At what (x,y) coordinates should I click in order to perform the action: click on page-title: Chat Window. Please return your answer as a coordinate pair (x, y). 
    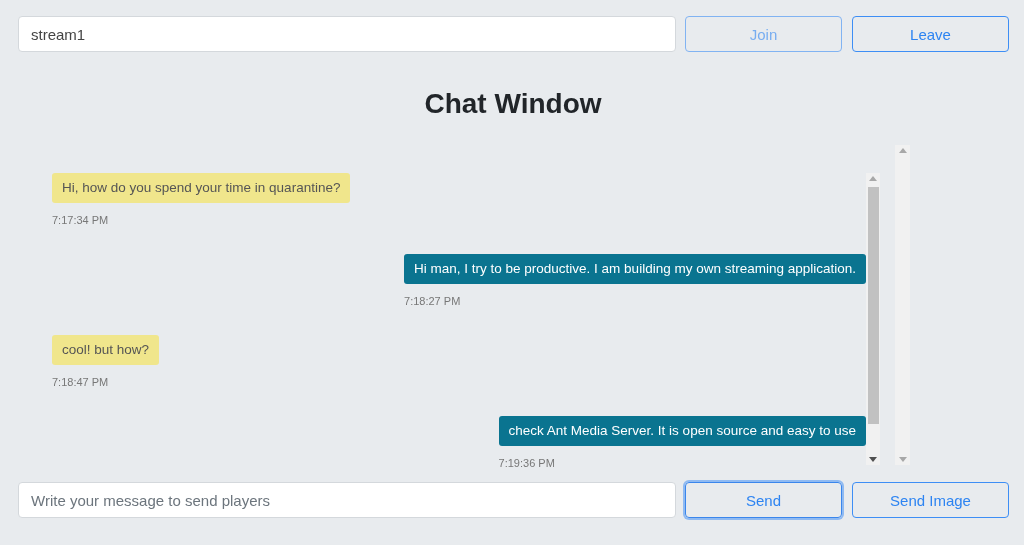
    Looking at the image, I should click on (513, 104).